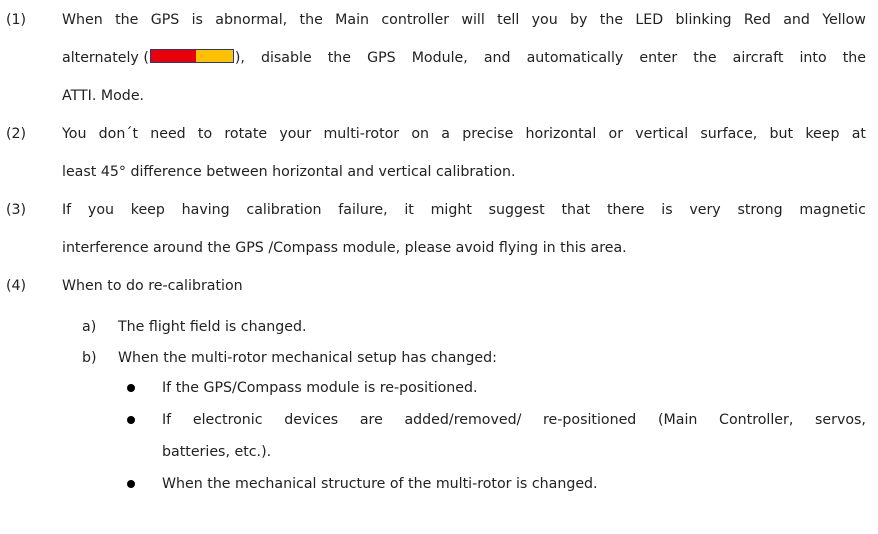 The width and height of the screenshot is (878, 534). I want to click on word: having, so click(205, 210).